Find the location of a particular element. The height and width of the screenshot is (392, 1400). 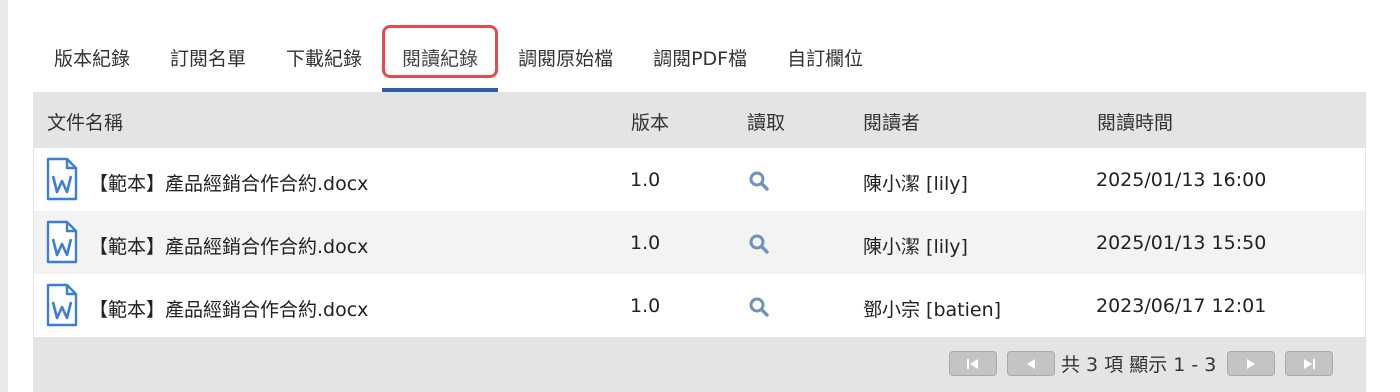

table-header: 文件名稱 版本 讀取 閱讀者 閱讀時間 is located at coordinates (699, 120).